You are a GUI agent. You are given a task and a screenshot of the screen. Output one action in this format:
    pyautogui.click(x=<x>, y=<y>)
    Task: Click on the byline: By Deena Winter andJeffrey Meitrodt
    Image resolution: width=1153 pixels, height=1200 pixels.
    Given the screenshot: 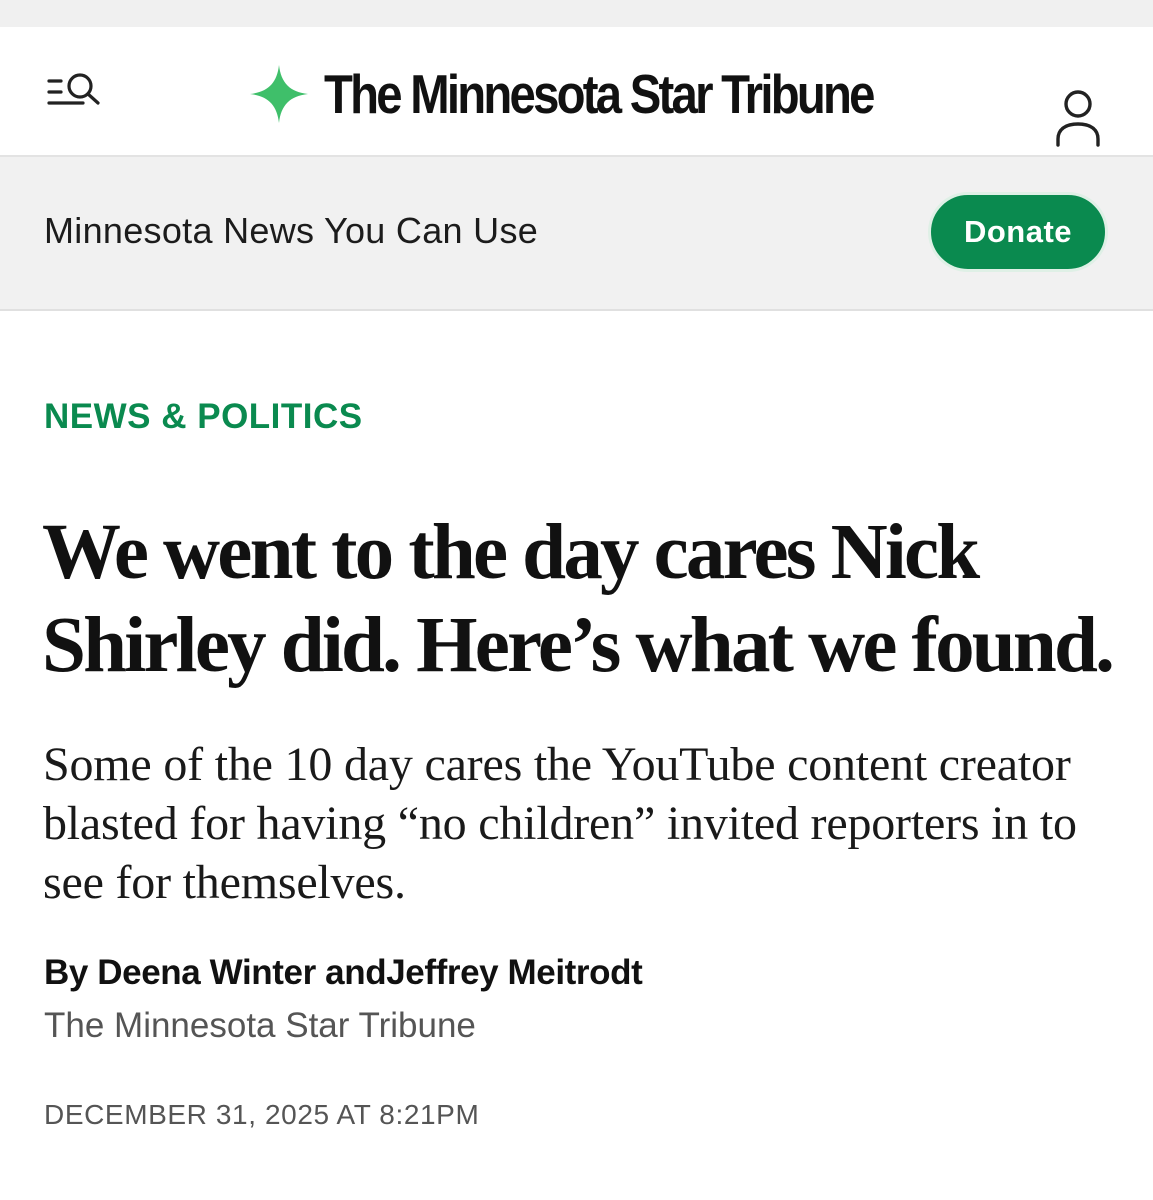 What is the action you would take?
    pyautogui.click(x=343, y=973)
    